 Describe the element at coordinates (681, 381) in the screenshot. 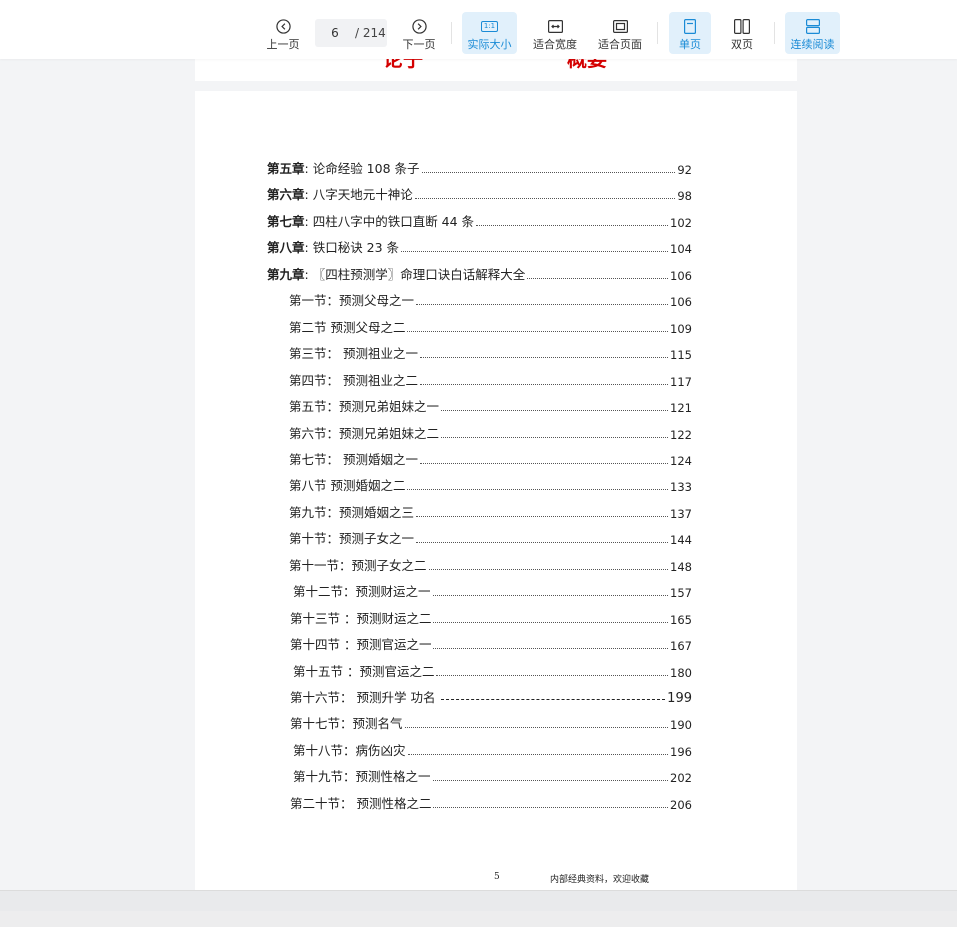

I see `toc-page-number: 117` at that location.